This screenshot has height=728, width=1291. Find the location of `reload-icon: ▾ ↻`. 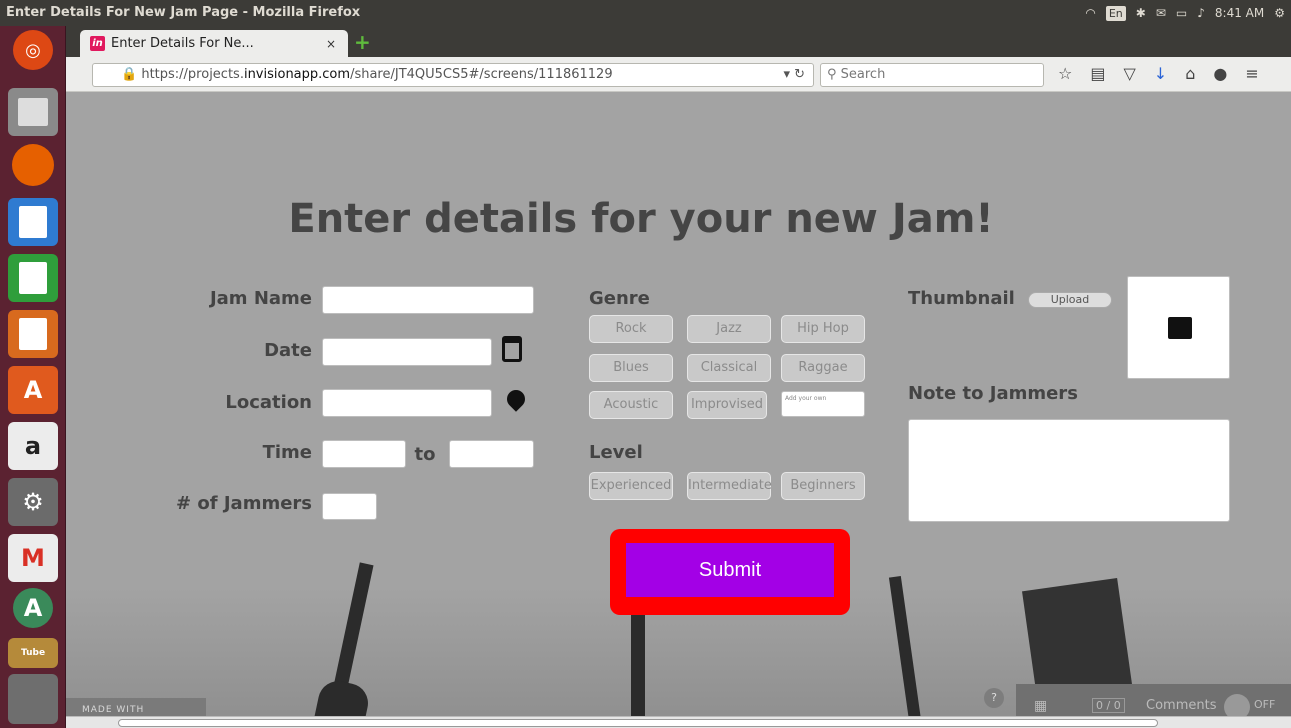

reload-icon: ▾ ↻ is located at coordinates (794, 75).